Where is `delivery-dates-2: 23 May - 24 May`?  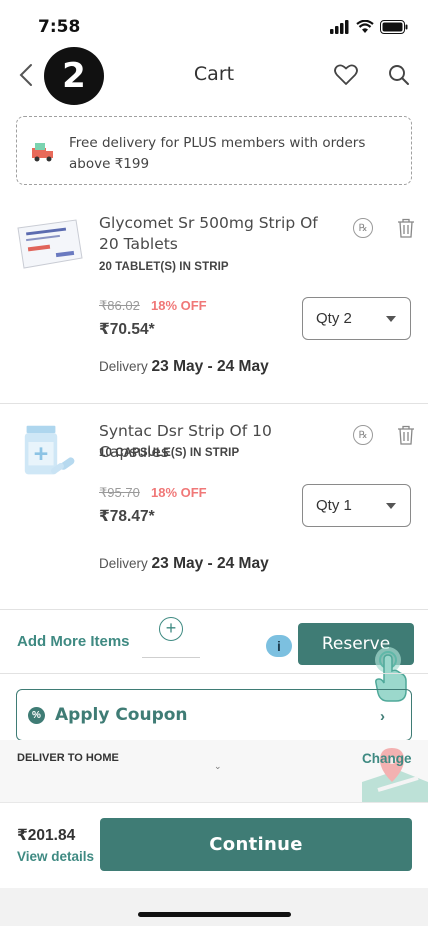
delivery-dates-2: 23 May - 24 May is located at coordinates (210, 563).